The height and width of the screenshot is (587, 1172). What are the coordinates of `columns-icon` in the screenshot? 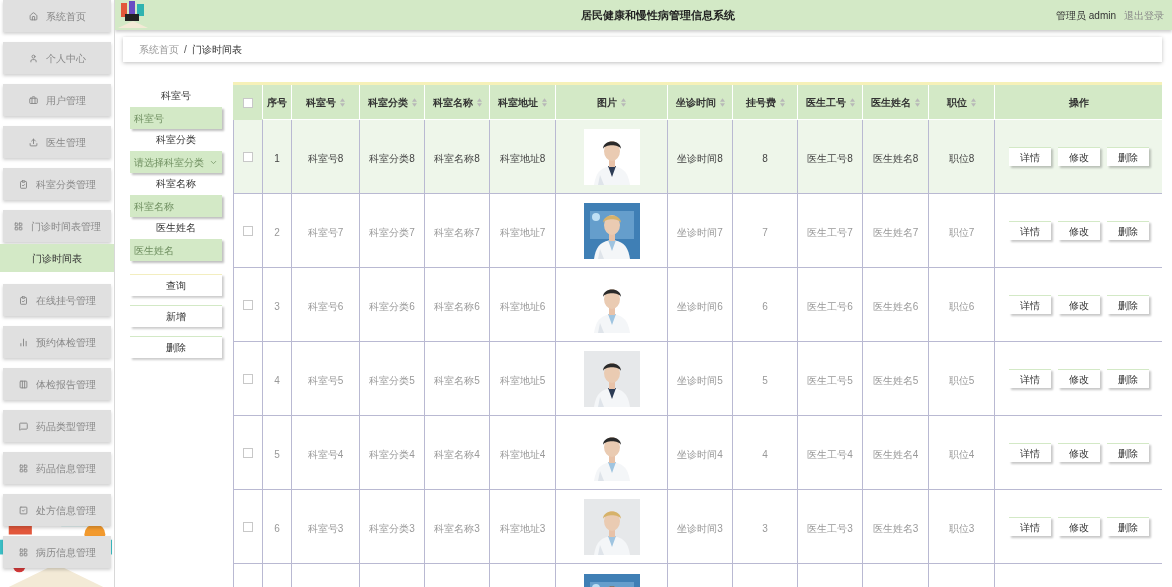 It's located at (23, 384).